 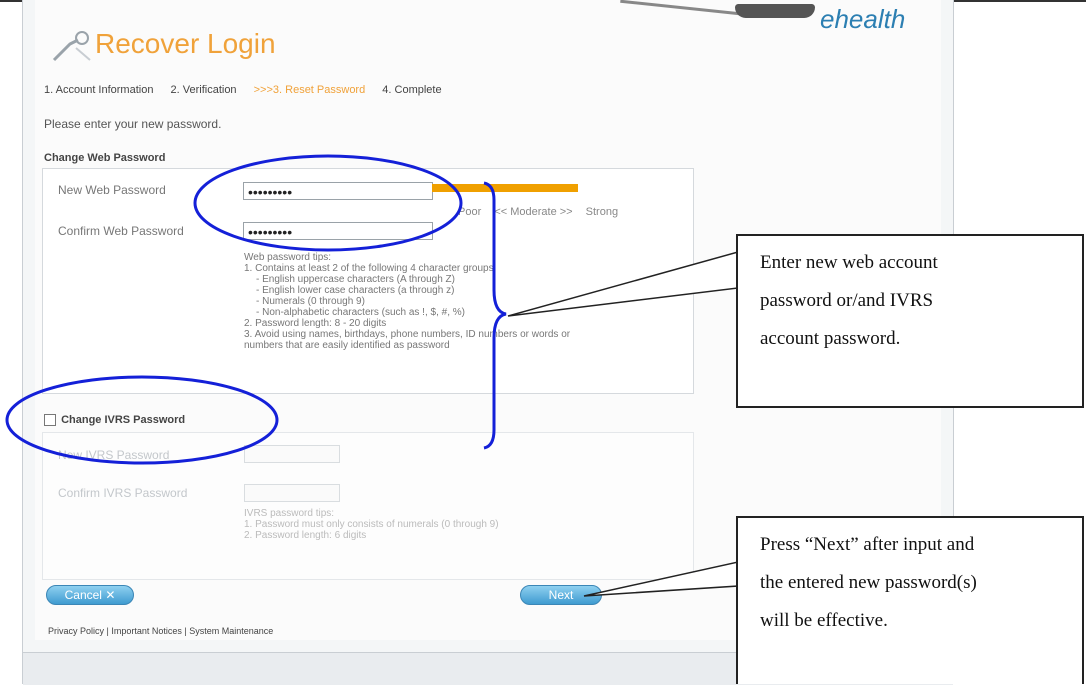 I want to click on callout1-pointer, so click(x=623, y=284).